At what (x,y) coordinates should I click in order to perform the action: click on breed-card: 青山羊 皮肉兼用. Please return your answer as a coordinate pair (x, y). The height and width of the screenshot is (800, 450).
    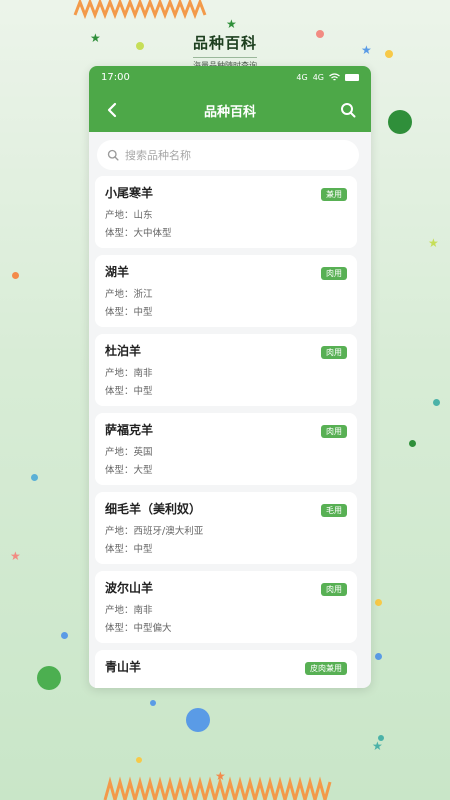
    Looking at the image, I should click on (226, 669).